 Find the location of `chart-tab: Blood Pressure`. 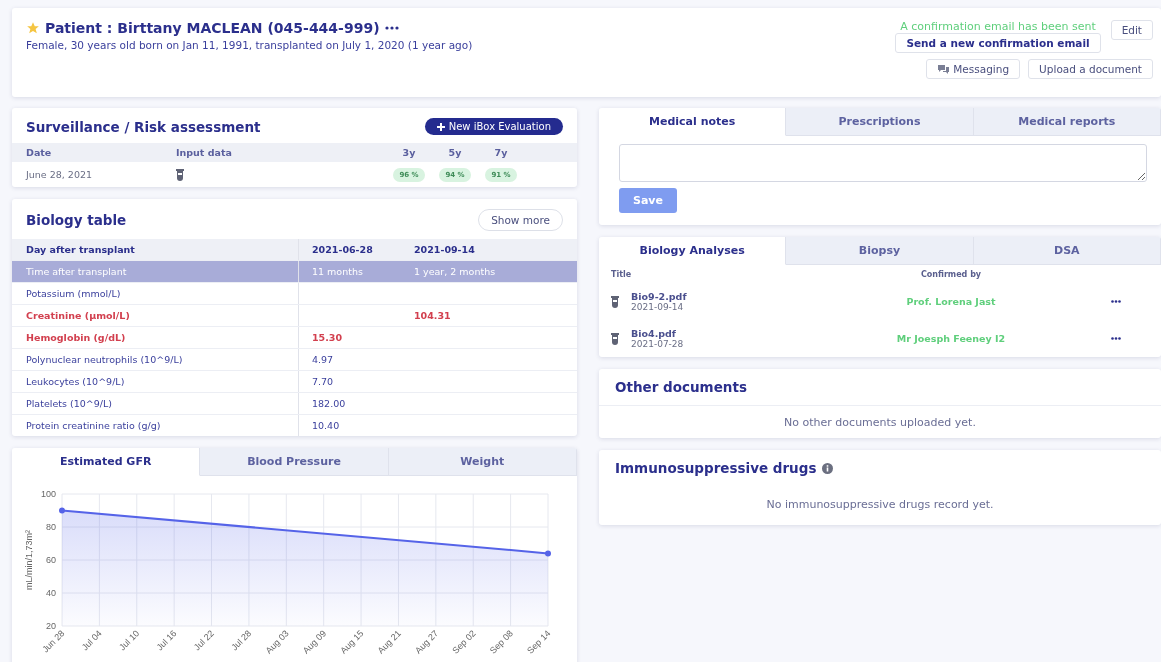

chart-tab: Blood Pressure is located at coordinates (294, 462).